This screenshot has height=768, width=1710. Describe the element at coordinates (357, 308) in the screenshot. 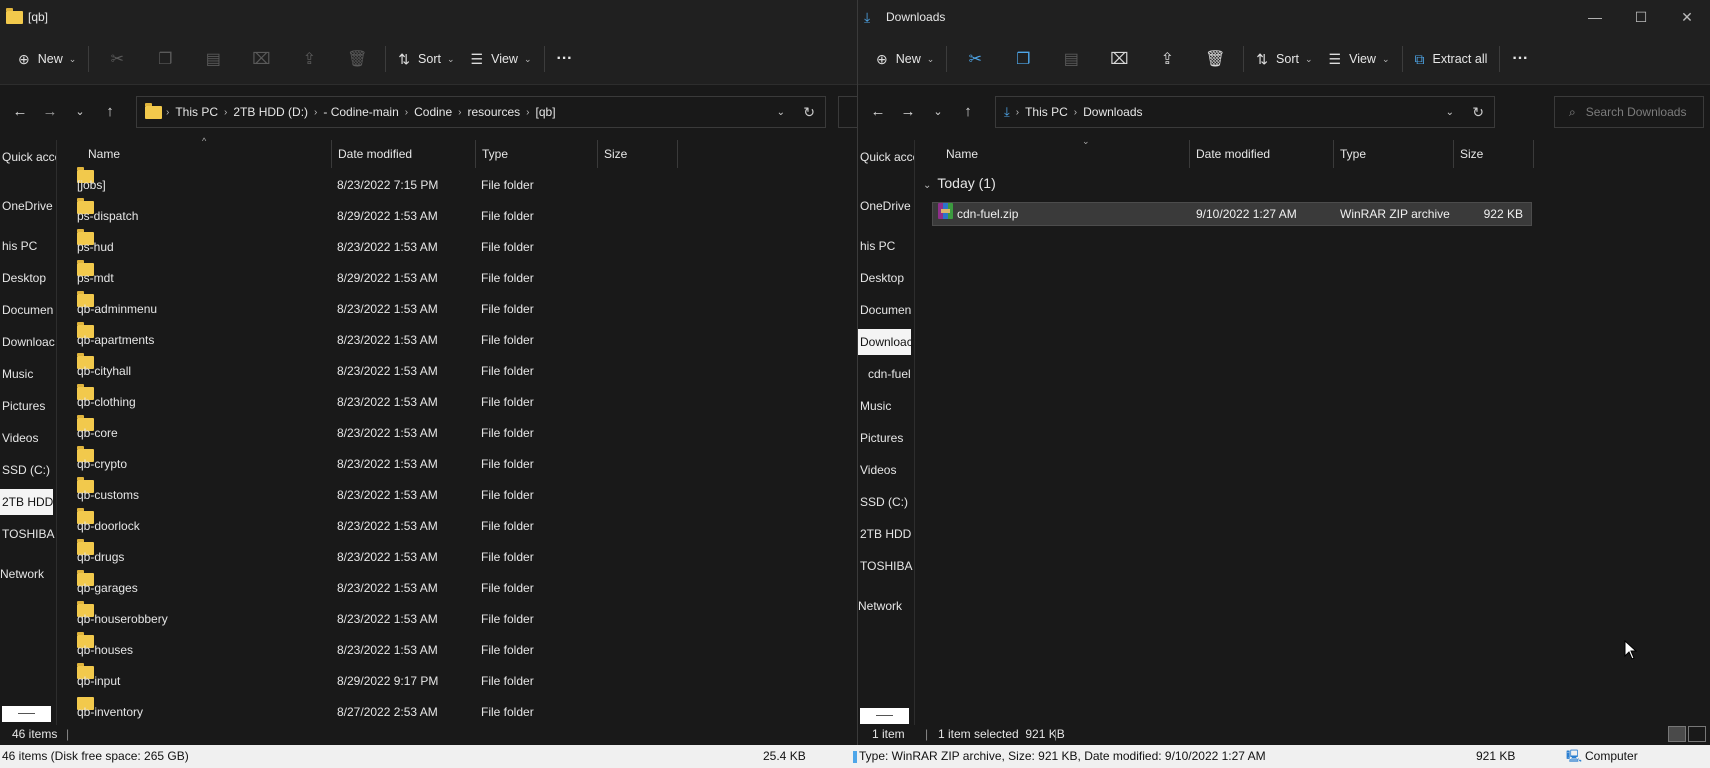

I see `file-row: qb-adminmenu 8/23/2022 1:53 AM File folder` at that location.